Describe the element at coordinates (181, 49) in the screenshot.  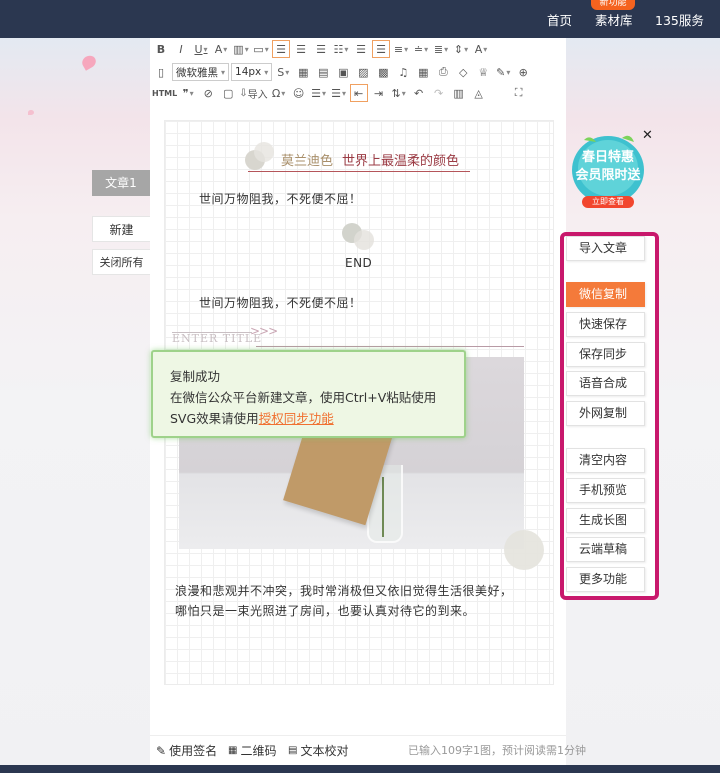
I see `italic-icon: I` at that location.